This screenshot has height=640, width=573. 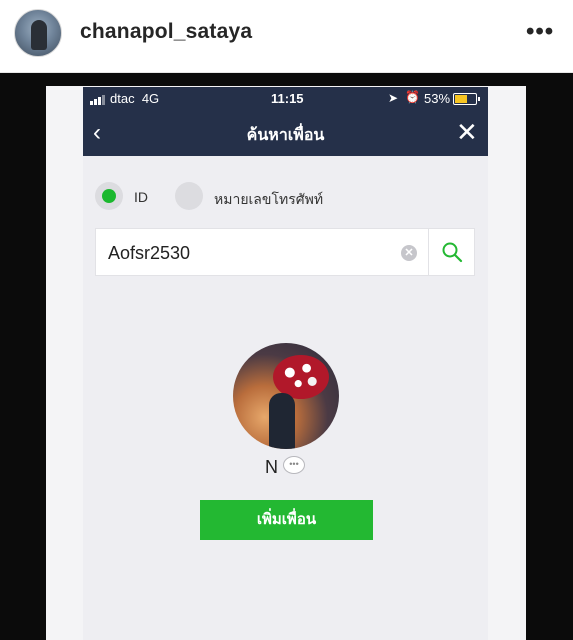 I want to click on radio-phone-number-label: หมายเลขโทรศัพท์, so click(x=268, y=200).